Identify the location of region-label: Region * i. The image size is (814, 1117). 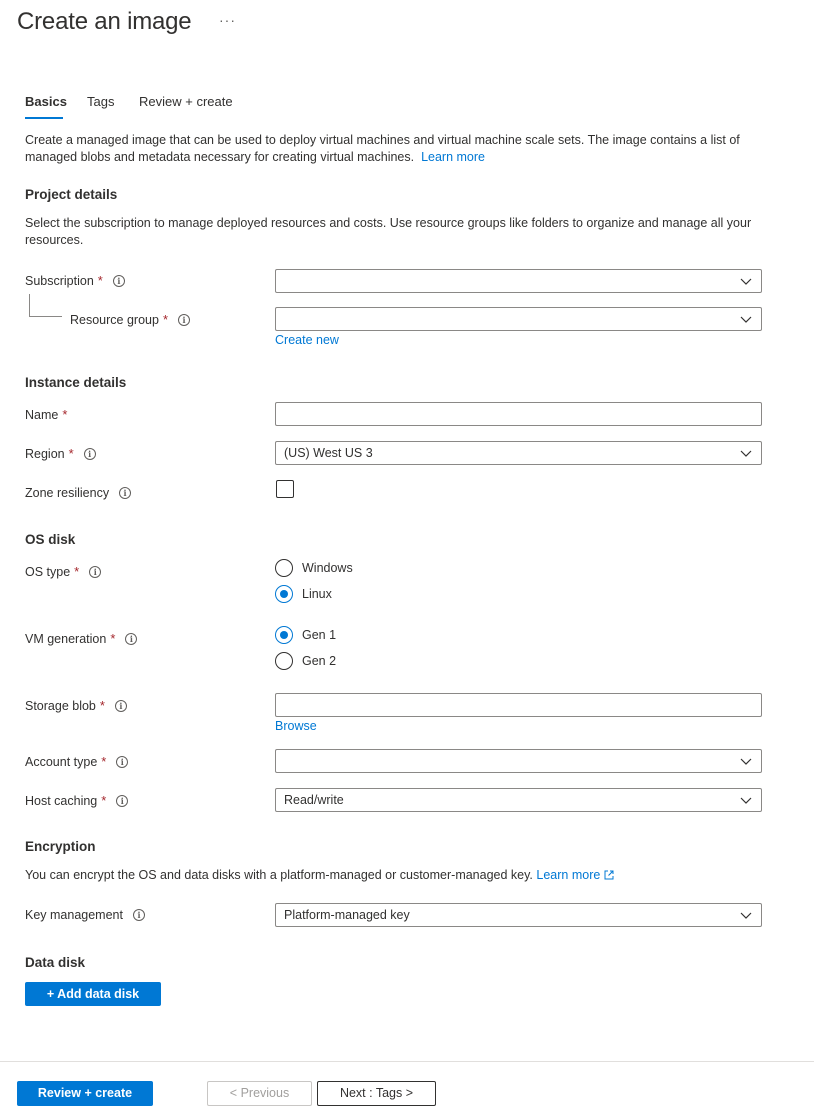
(60, 453).